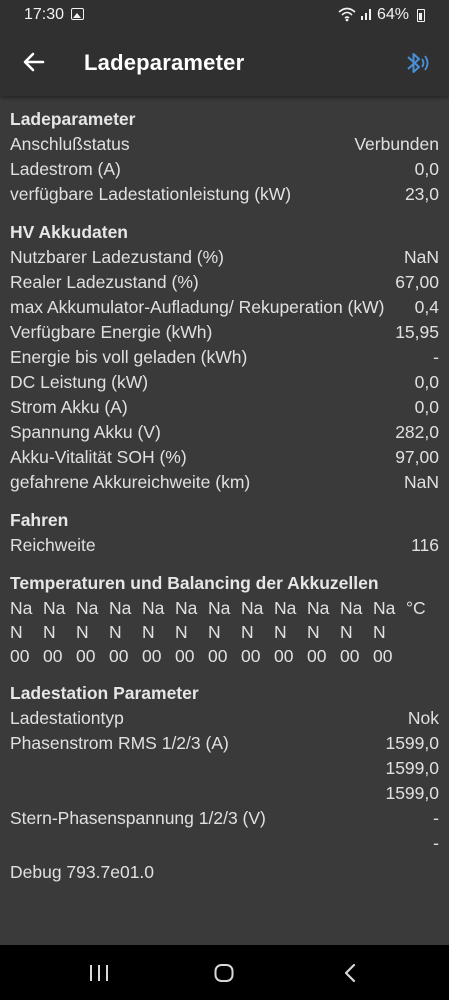 This screenshot has width=449, height=1000. Describe the element at coordinates (423, 718) in the screenshot. I see `param-value: Nok` at that location.